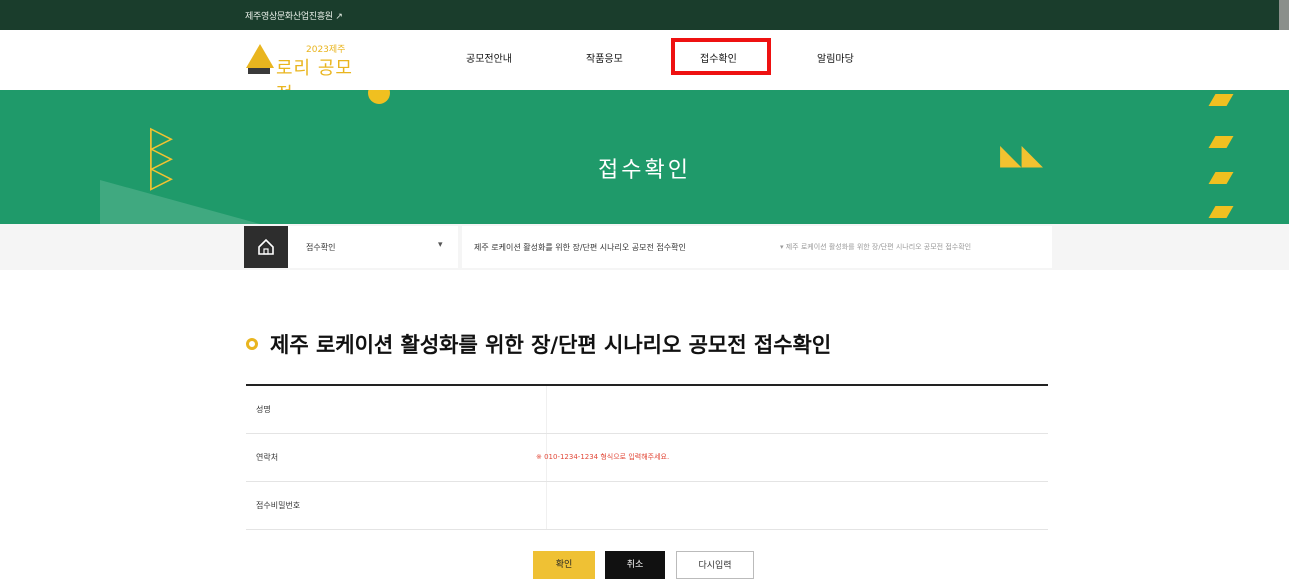 The height and width of the screenshot is (584, 1289). What do you see at coordinates (715, 565) in the screenshot?
I see `reset-button: 다시입력` at bounding box center [715, 565].